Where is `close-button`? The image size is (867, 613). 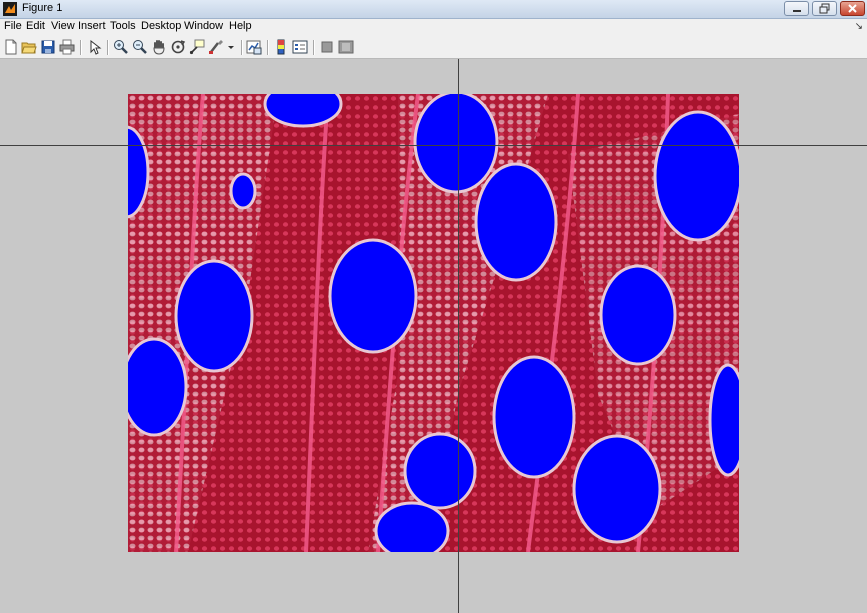
close-button is located at coordinates (852, 8).